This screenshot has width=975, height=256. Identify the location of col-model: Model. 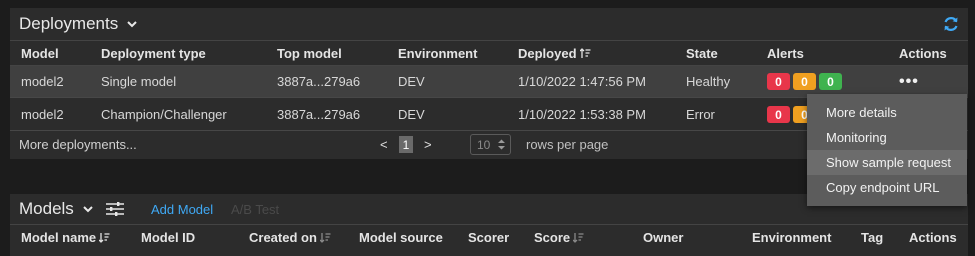
(40, 53).